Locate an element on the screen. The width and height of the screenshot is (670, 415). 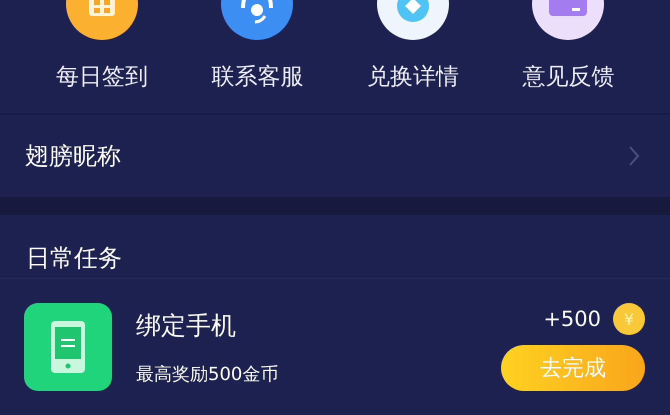
task-title: 绑定手机 is located at coordinates (186, 326).